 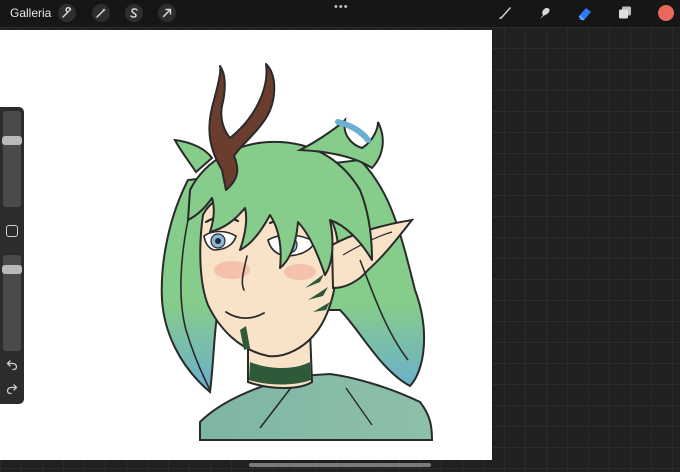 I want to click on brush-icon, so click(x=505, y=13).